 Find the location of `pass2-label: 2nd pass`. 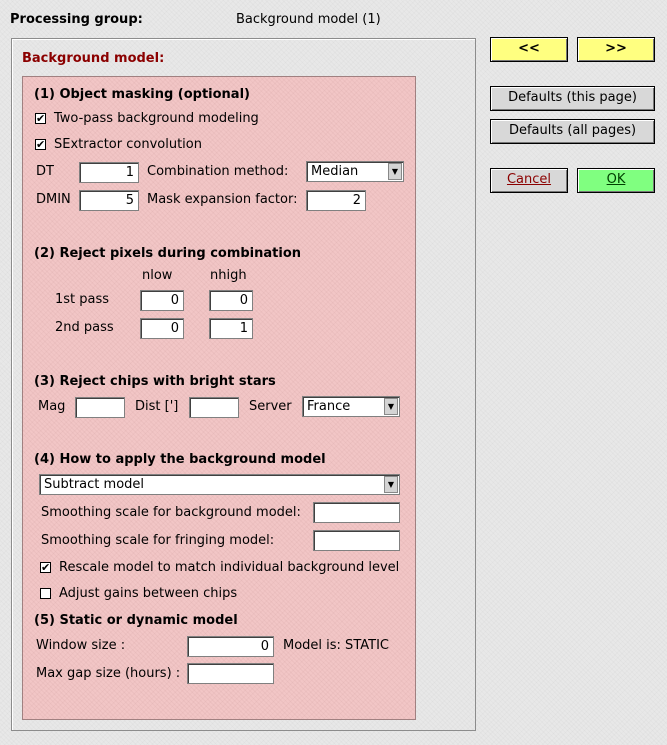

pass2-label: 2nd pass is located at coordinates (84, 327).